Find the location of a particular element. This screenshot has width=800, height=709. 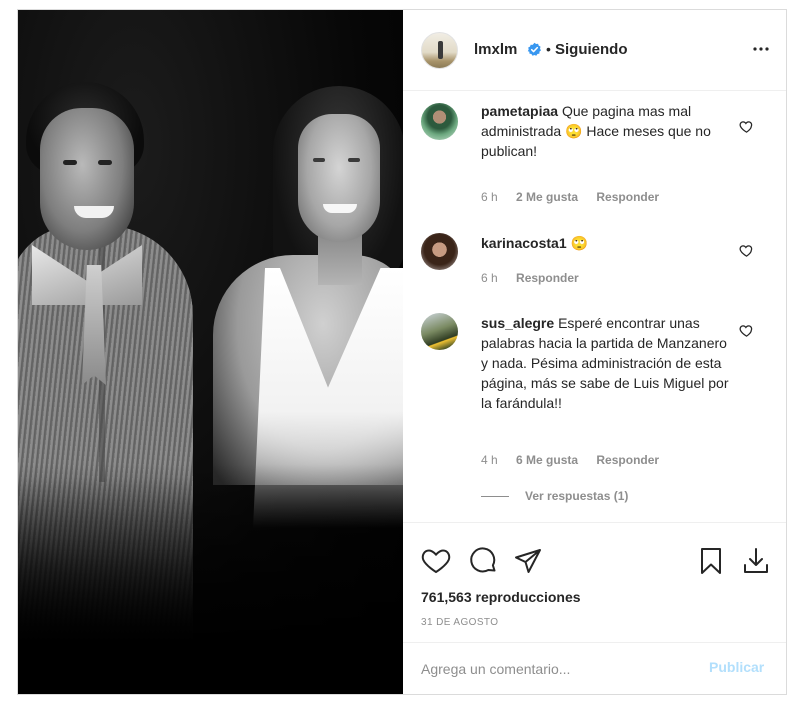

woman-face is located at coordinates (339, 178).